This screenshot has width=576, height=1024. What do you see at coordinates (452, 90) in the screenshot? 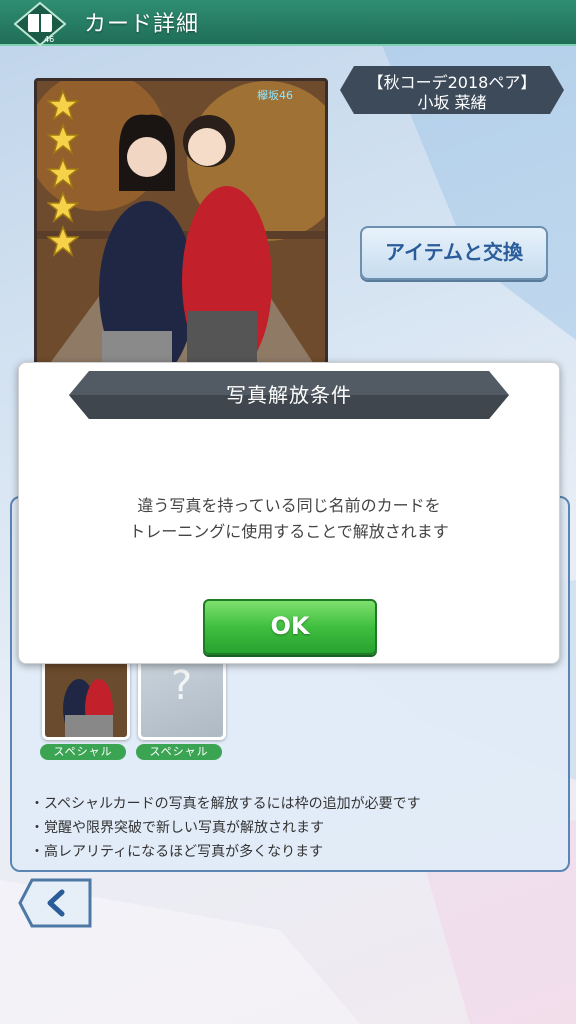
I see `card-name-banner: 【秋コーデ2018ペア】 小坂 菜緒` at bounding box center [452, 90].